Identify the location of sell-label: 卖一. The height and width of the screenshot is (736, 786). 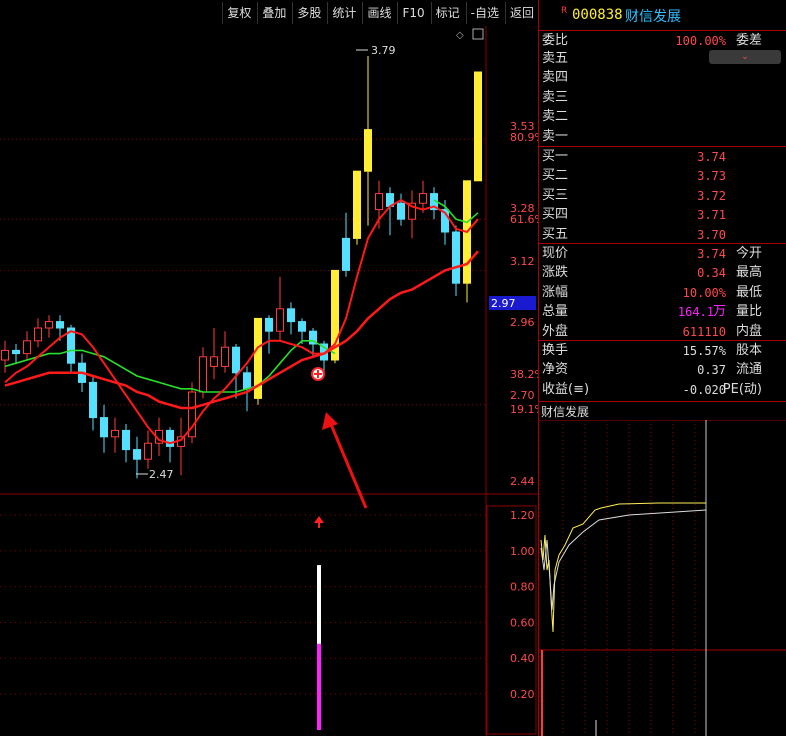
(555, 136).